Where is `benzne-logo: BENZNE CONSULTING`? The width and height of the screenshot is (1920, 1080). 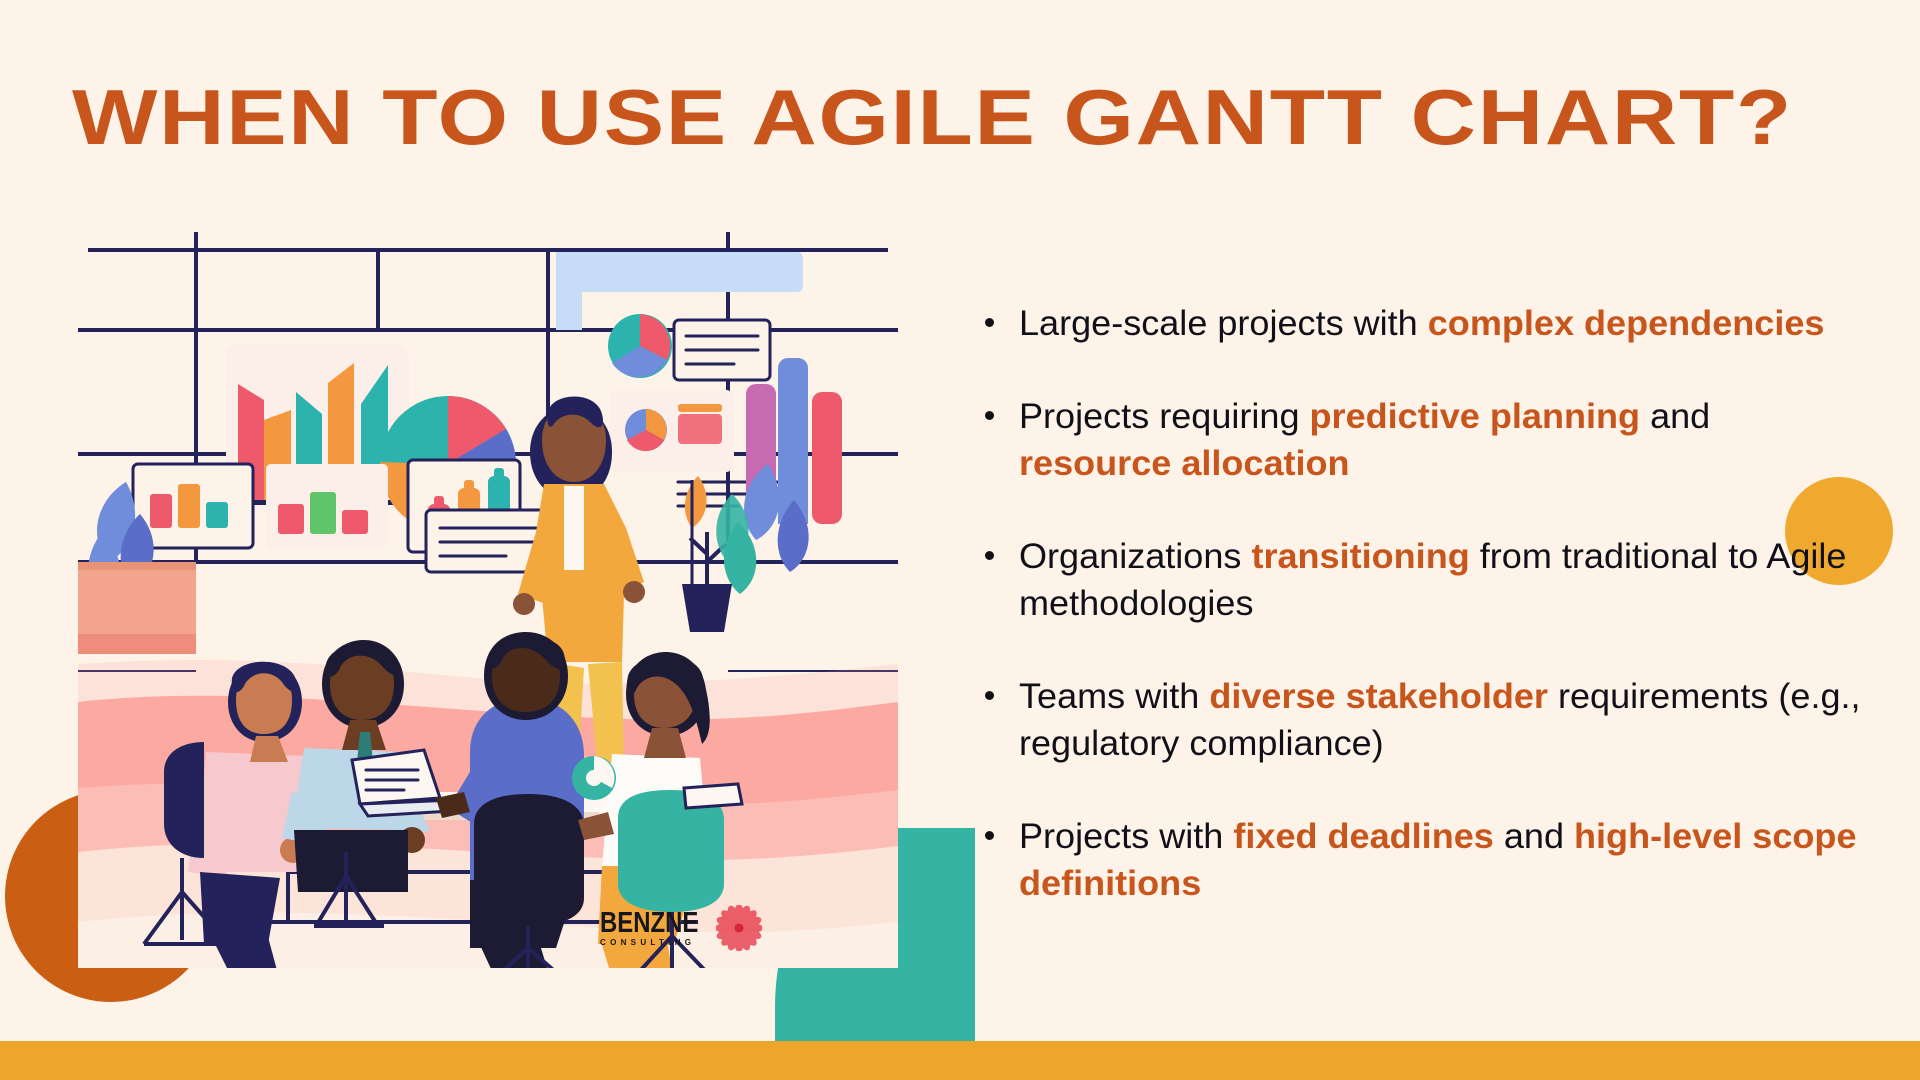
benzne-logo: BENZNE CONSULTING is located at coordinates (681, 928).